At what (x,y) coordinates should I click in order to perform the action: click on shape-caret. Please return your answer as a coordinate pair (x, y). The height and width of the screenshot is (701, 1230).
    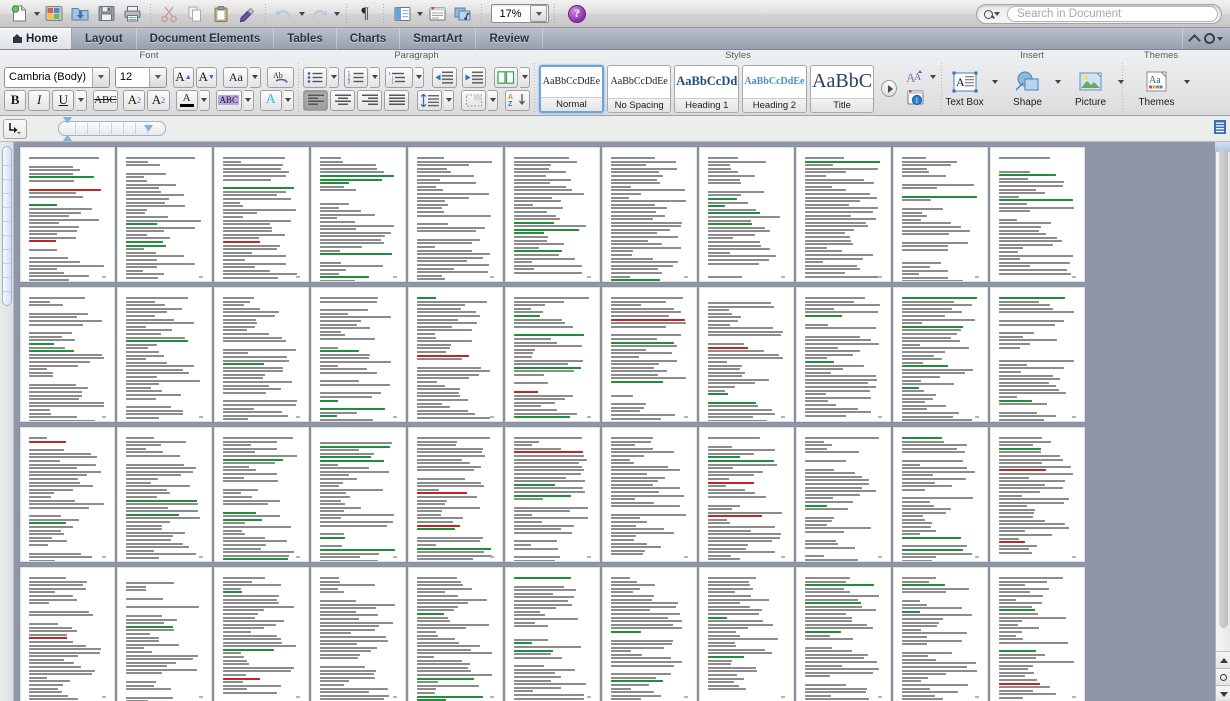
    Looking at the image, I should click on (1058, 82).